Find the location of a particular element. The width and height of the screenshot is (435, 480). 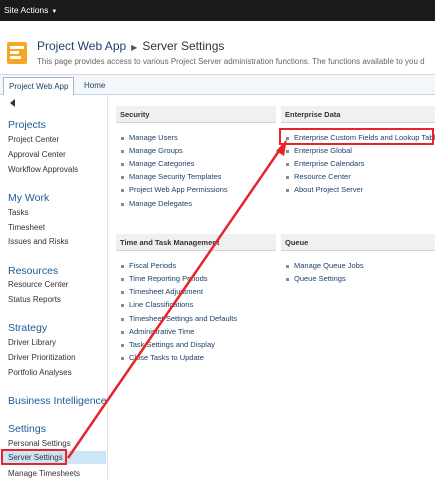

link-resource-center: Resource Center is located at coordinates (318, 176).